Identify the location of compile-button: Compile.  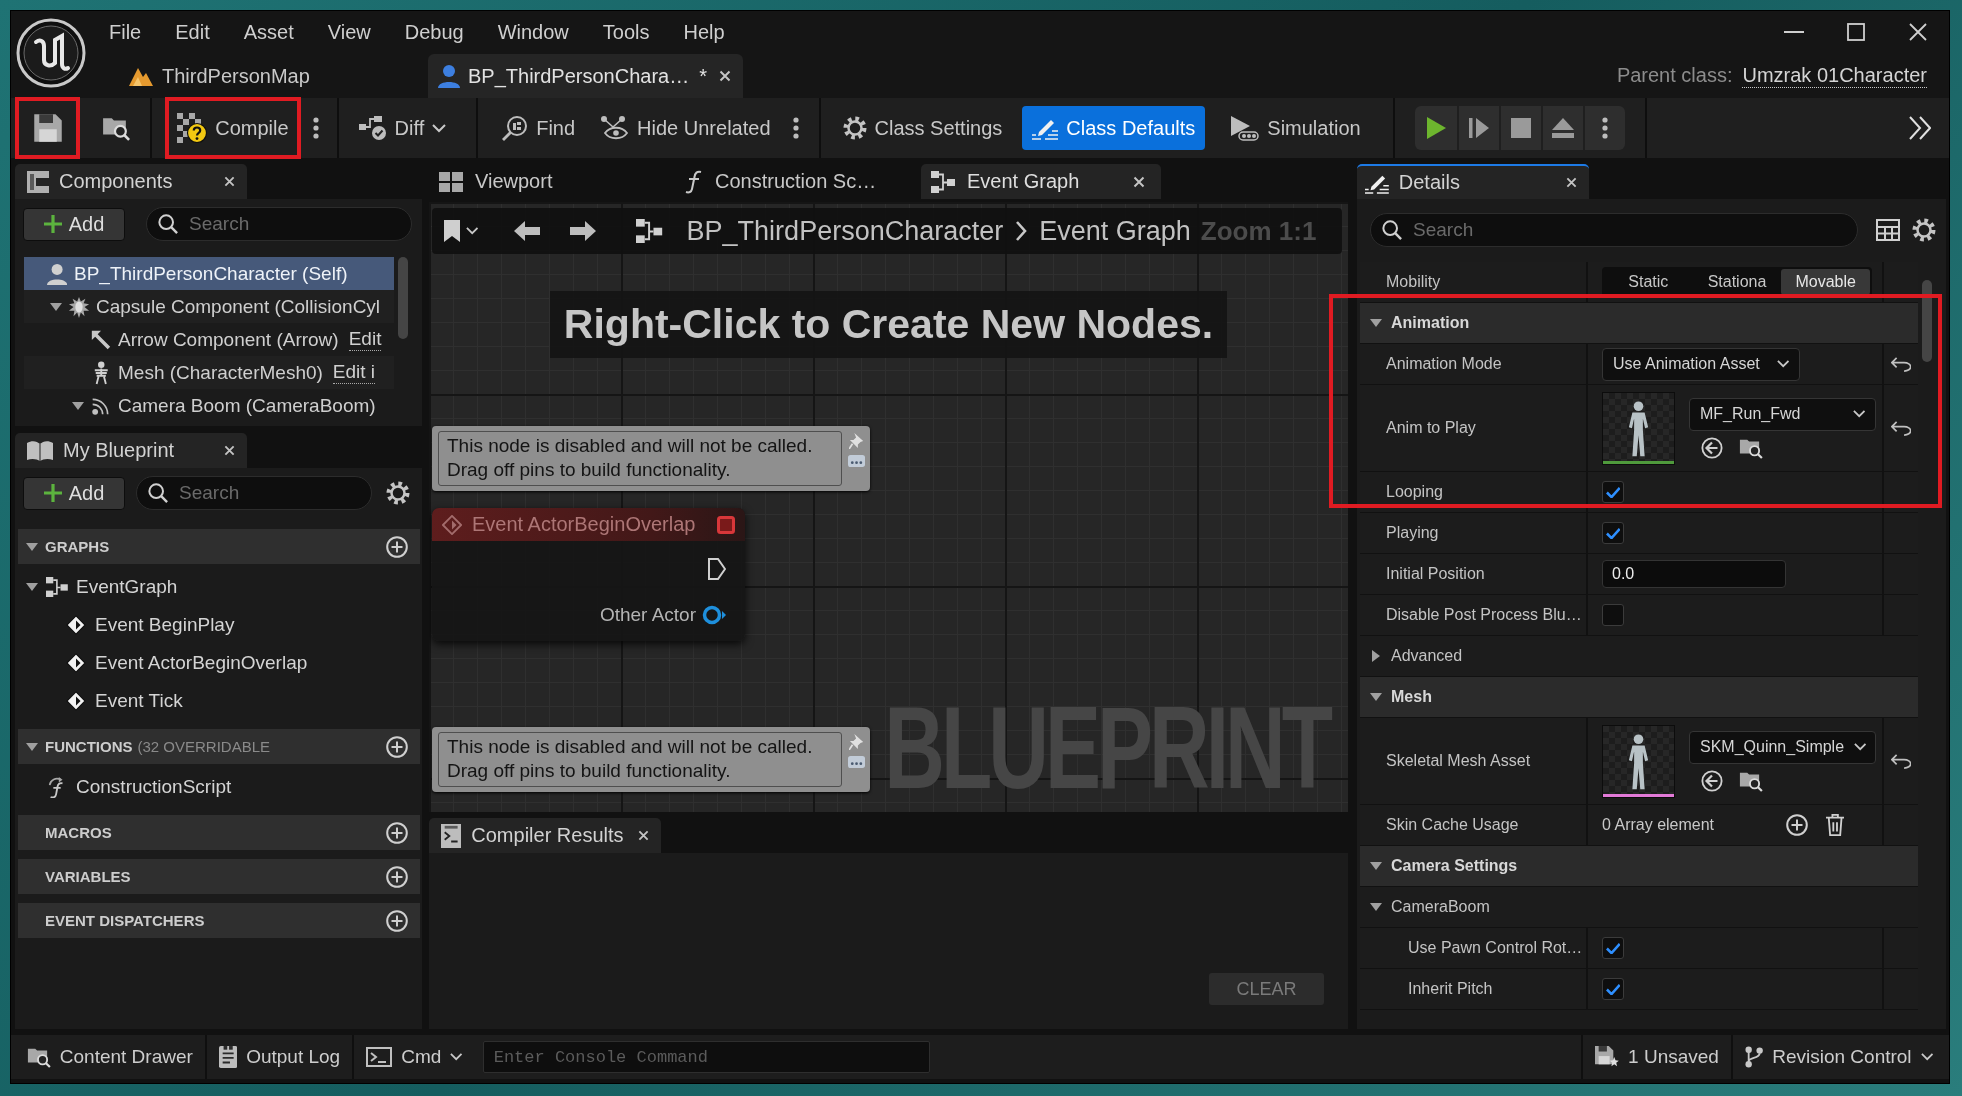
(233, 128).